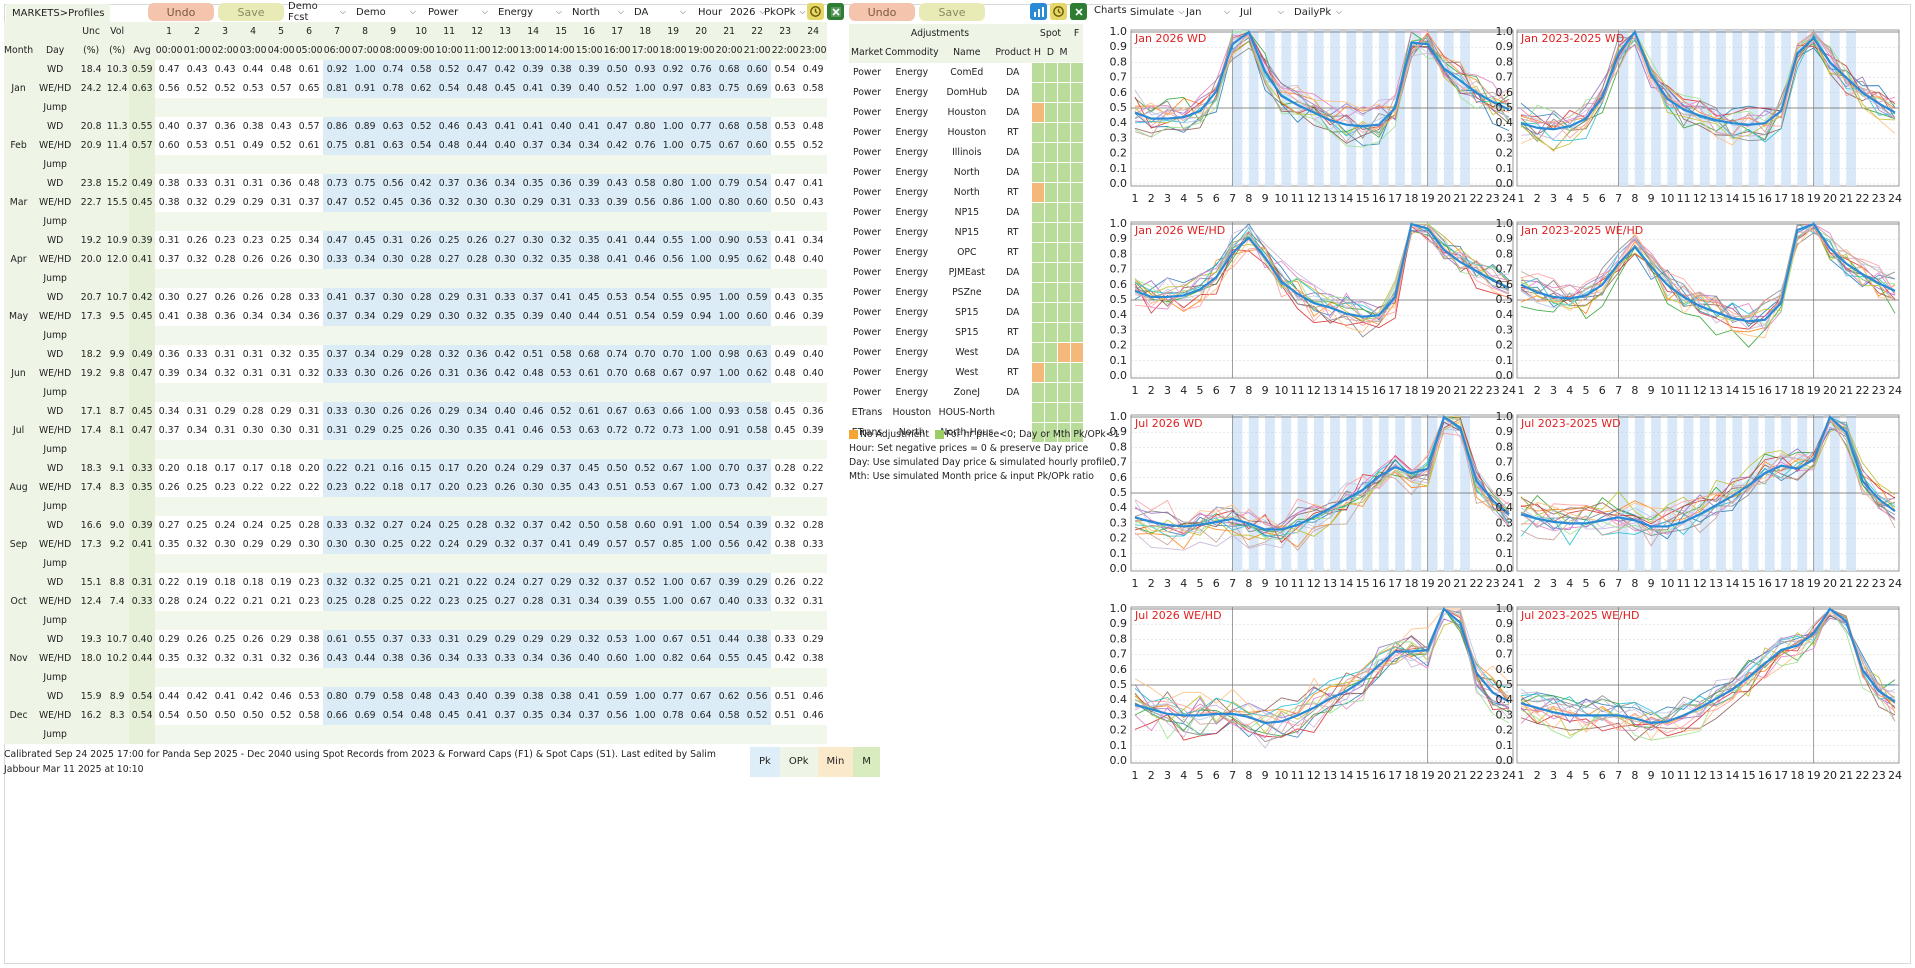  Describe the element at coordinates (181, 12) in the screenshot. I see `undo-button: Undo` at that location.